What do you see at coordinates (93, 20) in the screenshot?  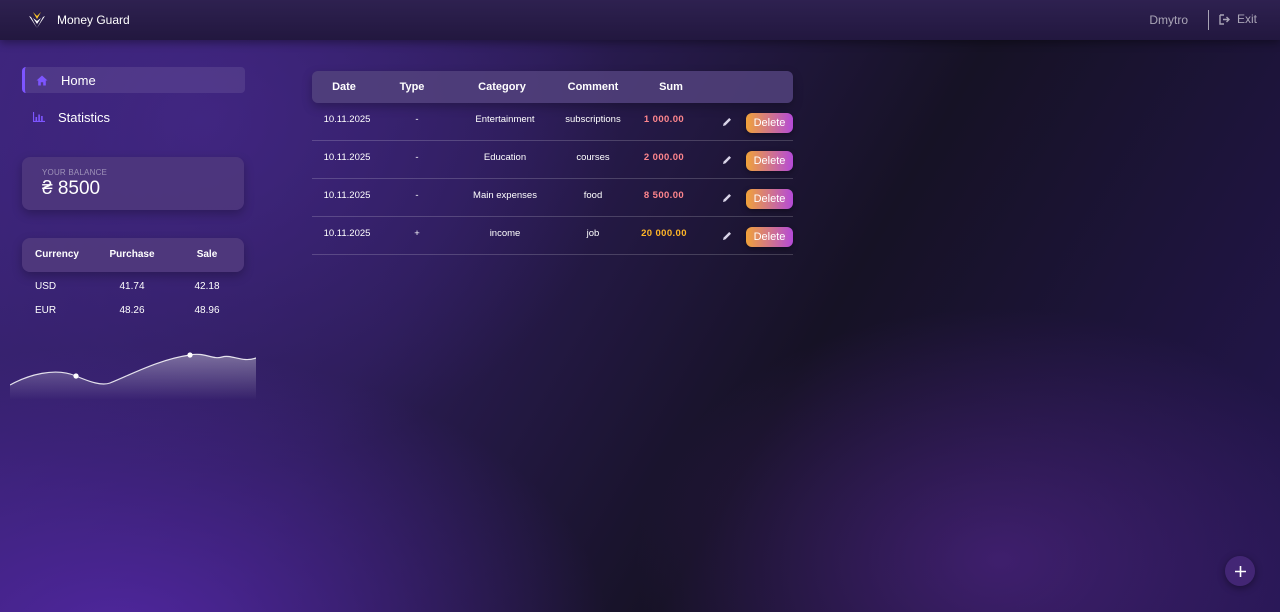 I see `app-name: Money Guard` at bounding box center [93, 20].